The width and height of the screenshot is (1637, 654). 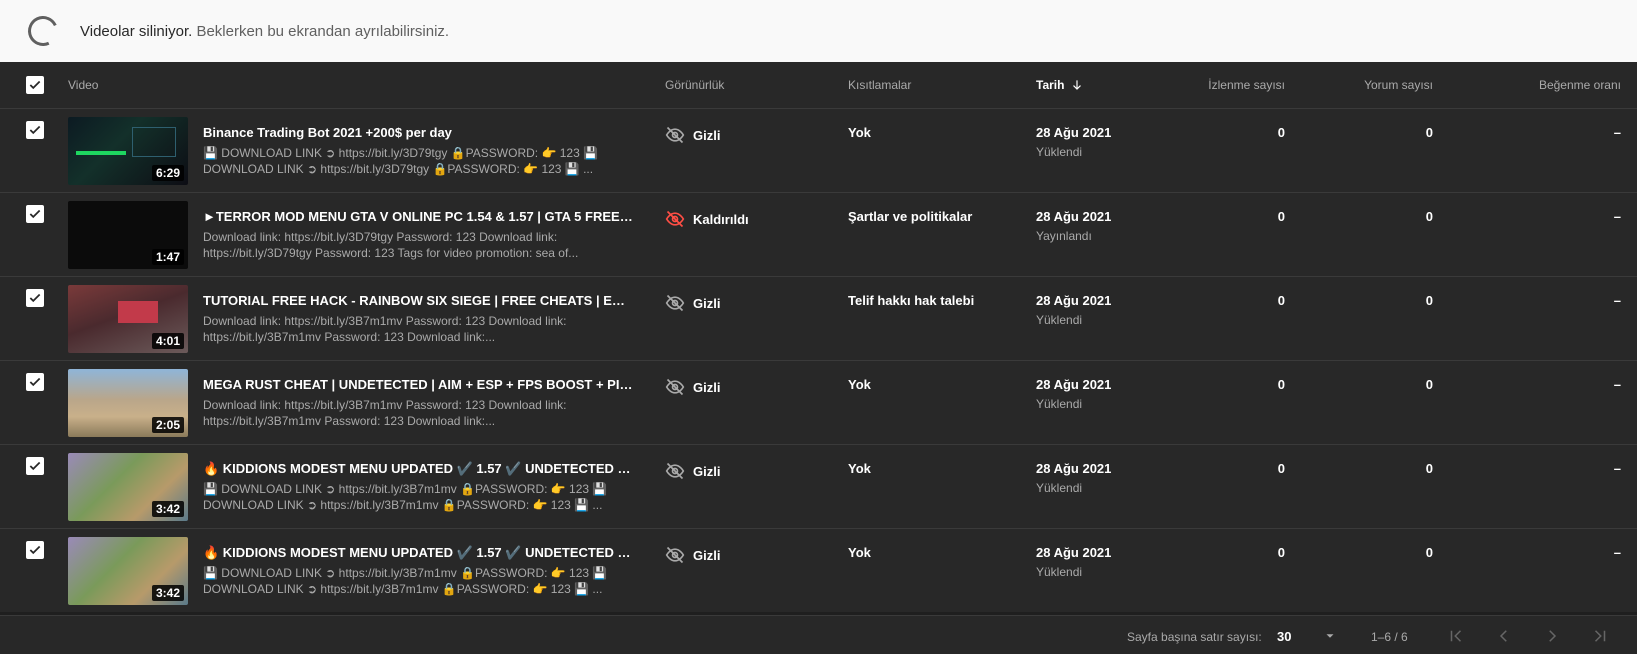 I want to click on video-duration: 2:05, so click(x=167, y=425).